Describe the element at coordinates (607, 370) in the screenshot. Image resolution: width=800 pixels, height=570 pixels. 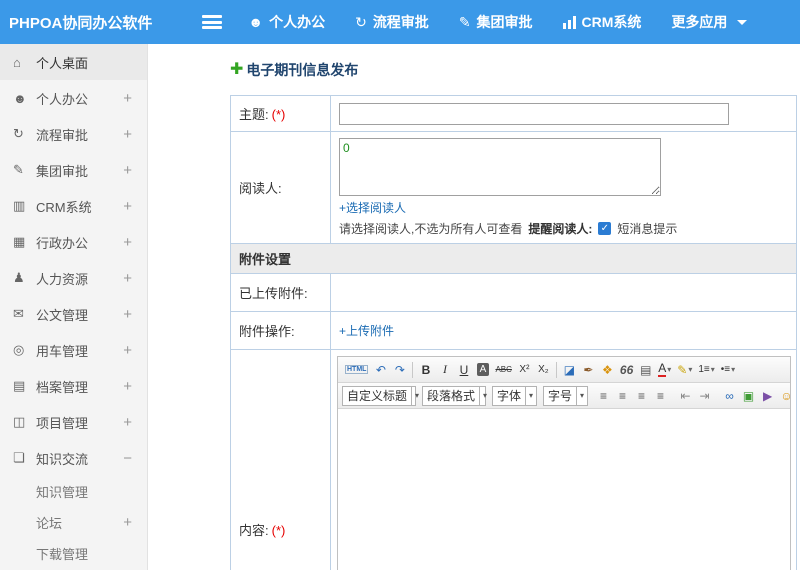
I see `clean-icon: ❖` at that location.